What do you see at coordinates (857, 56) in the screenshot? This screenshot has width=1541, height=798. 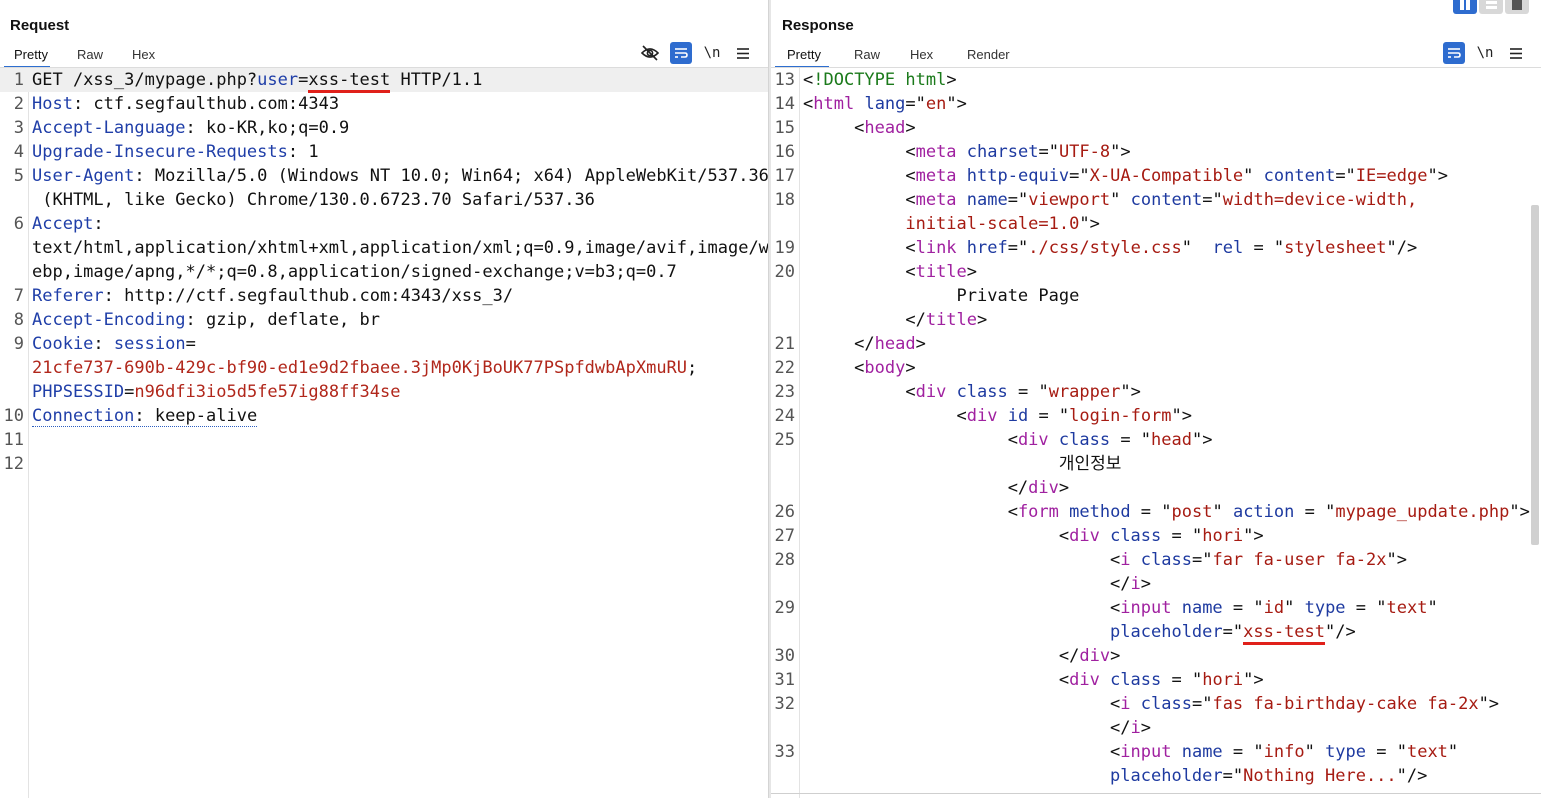 I see `response-tab-raw: Raw` at bounding box center [857, 56].